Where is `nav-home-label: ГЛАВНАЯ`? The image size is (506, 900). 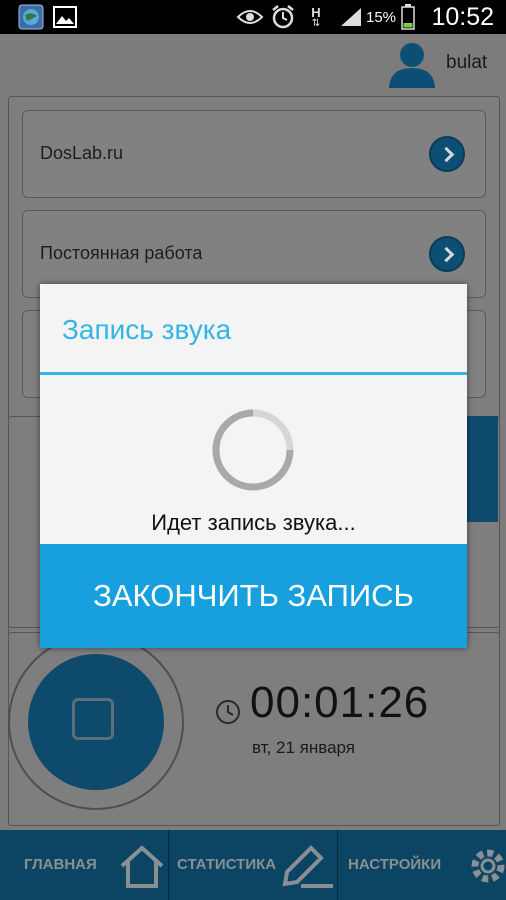
nav-home-label: ГЛАВНАЯ is located at coordinates (60, 864).